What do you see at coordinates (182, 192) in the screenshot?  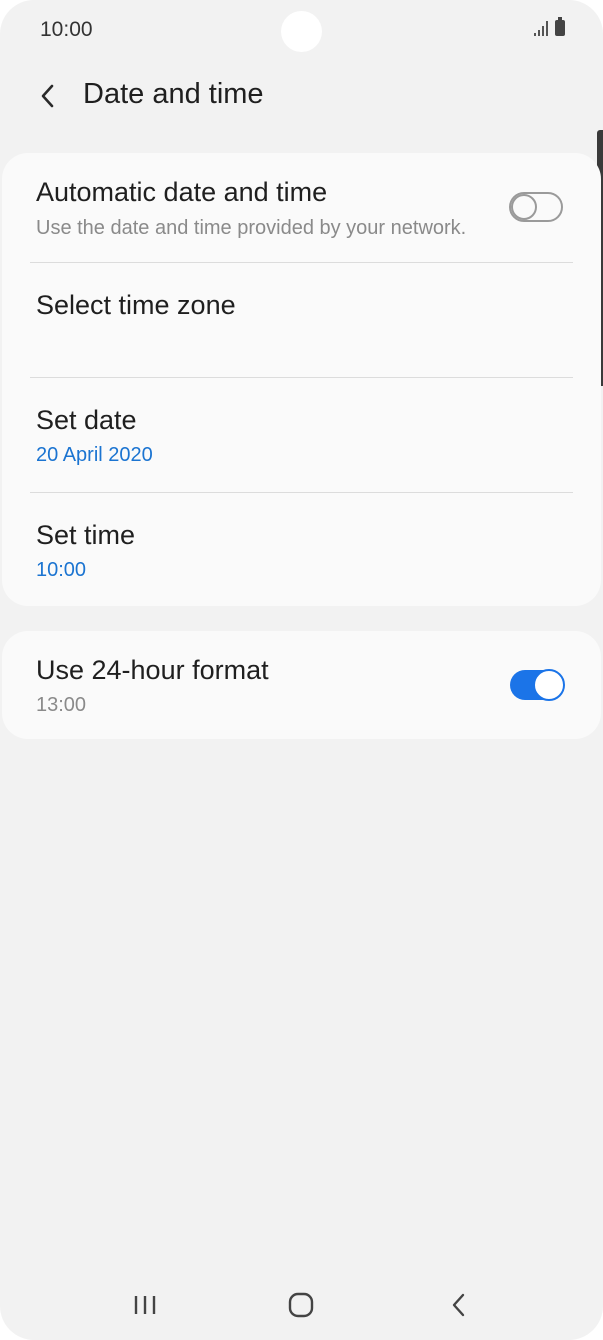 I see `row-title: Automatic date and time` at bounding box center [182, 192].